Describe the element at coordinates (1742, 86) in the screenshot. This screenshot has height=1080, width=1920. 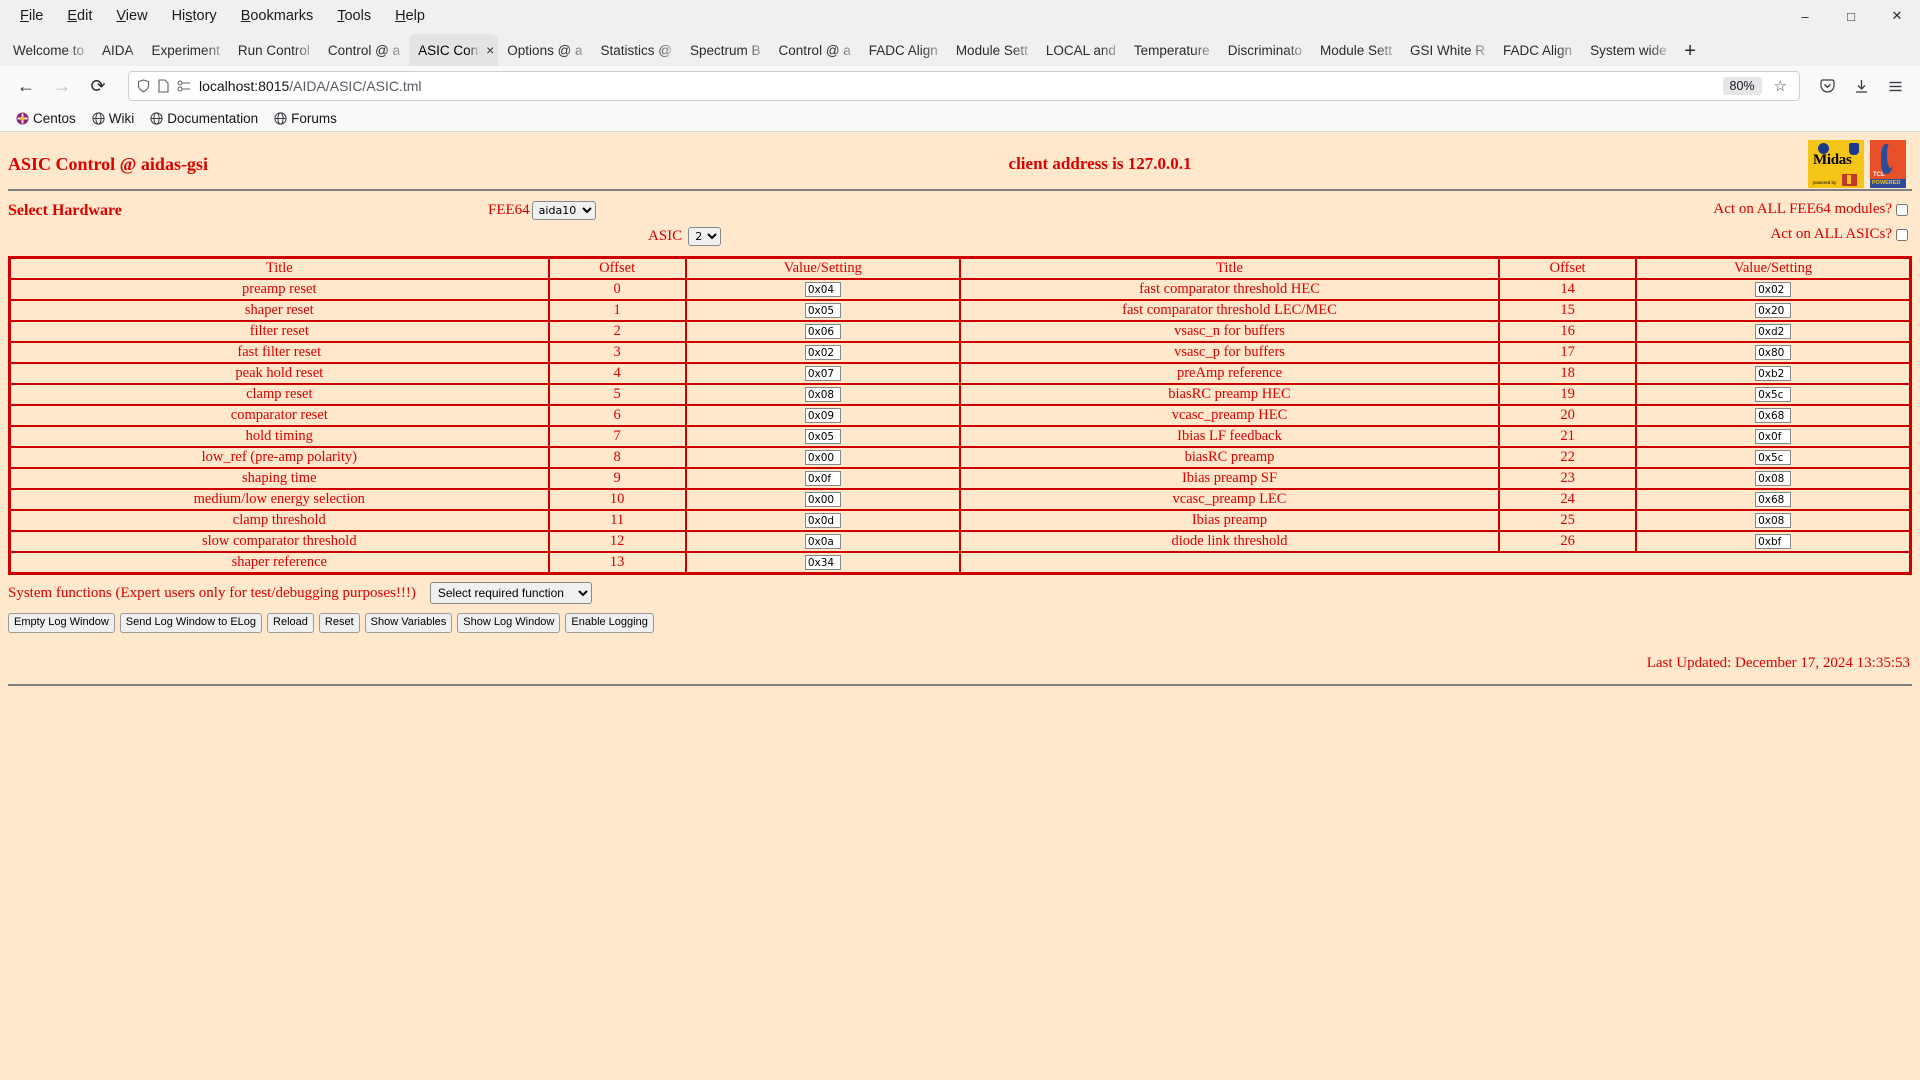
I see `zoom-level-badge: 80%` at that location.